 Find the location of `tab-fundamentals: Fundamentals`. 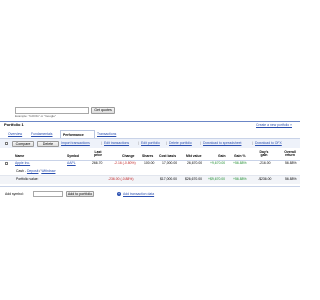

tab-fundamentals: Fundamentals is located at coordinates (42, 134).